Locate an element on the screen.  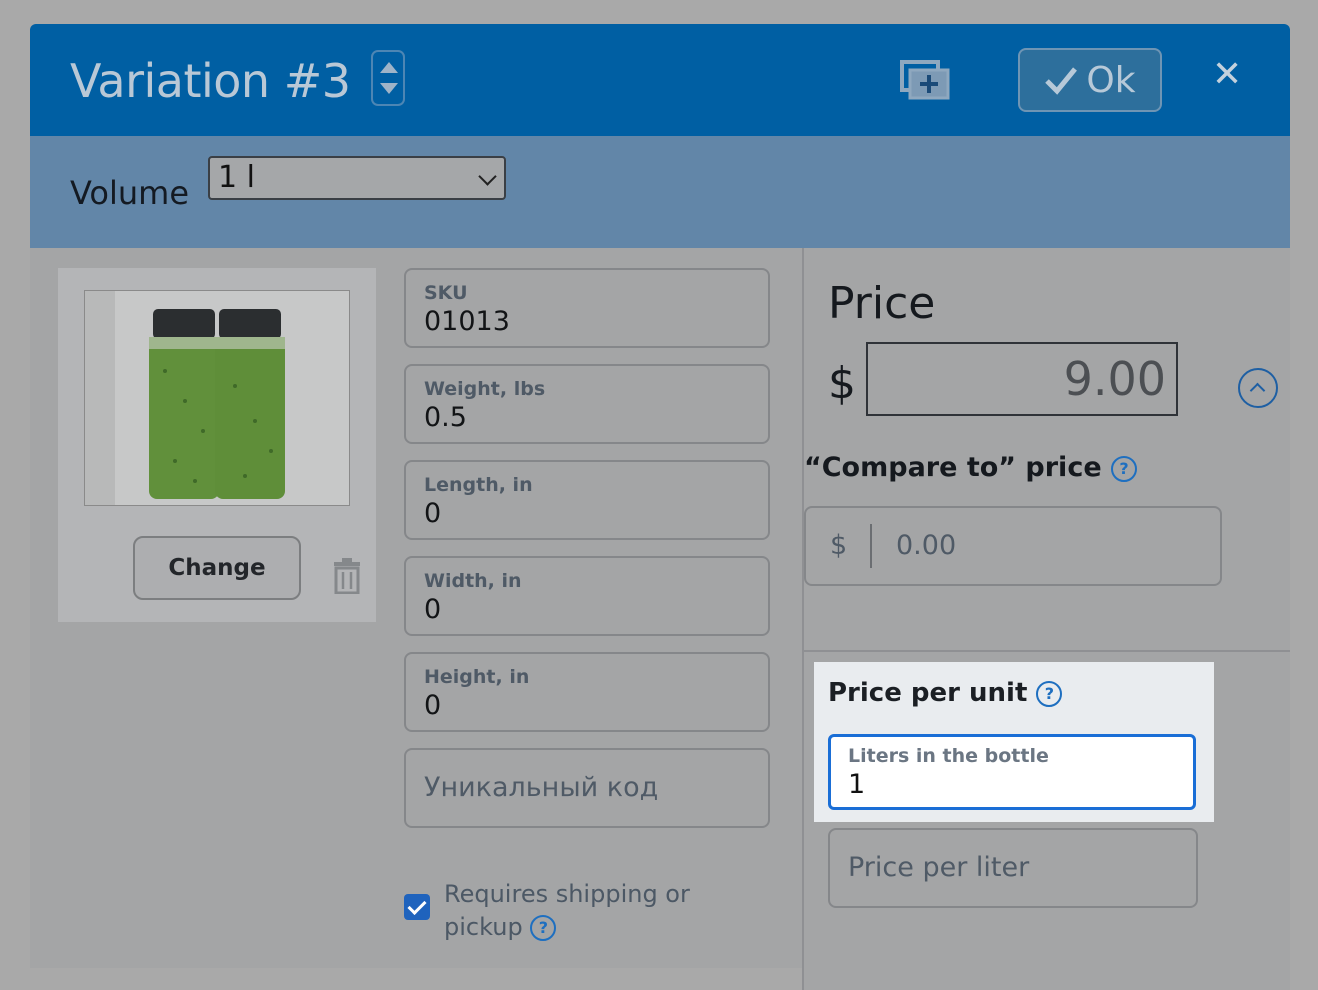
price-per-unit-title-text: Price per unit is located at coordinates (927, 693).